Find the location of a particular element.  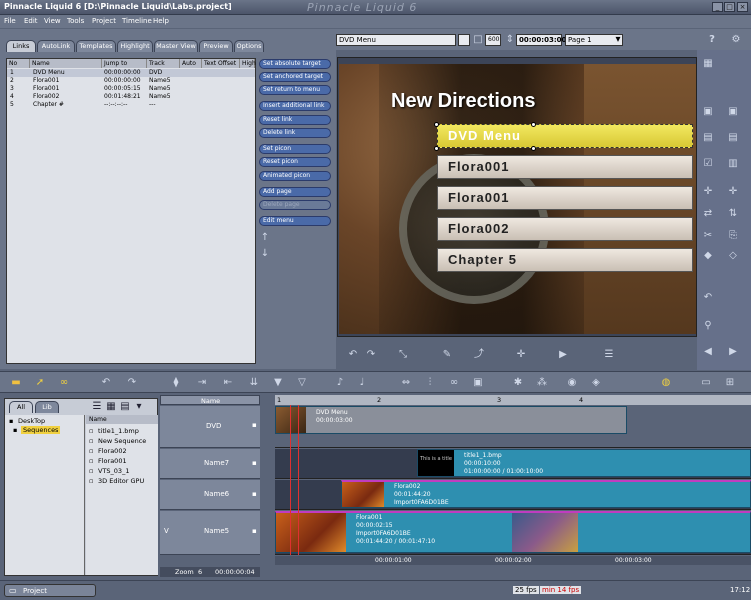

set-picon-button: Set picon is located at coordinates (295, 149).